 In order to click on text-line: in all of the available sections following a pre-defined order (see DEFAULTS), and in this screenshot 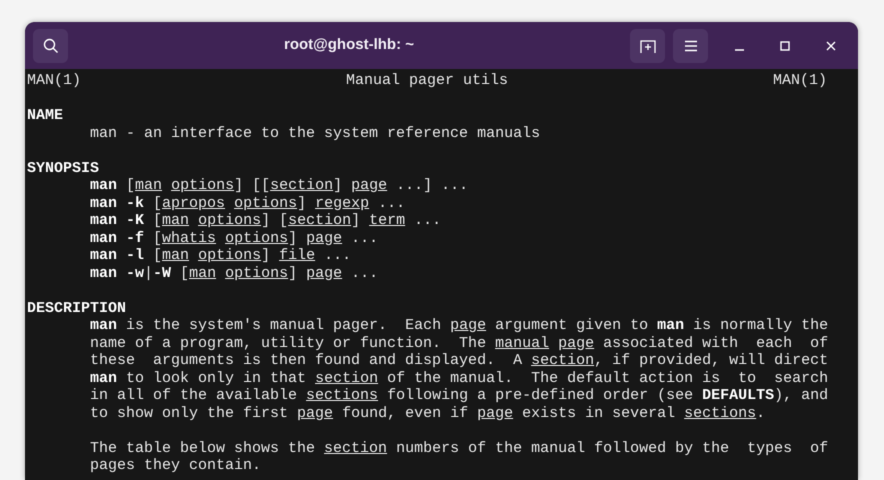, I will do `click(458, 395)`.